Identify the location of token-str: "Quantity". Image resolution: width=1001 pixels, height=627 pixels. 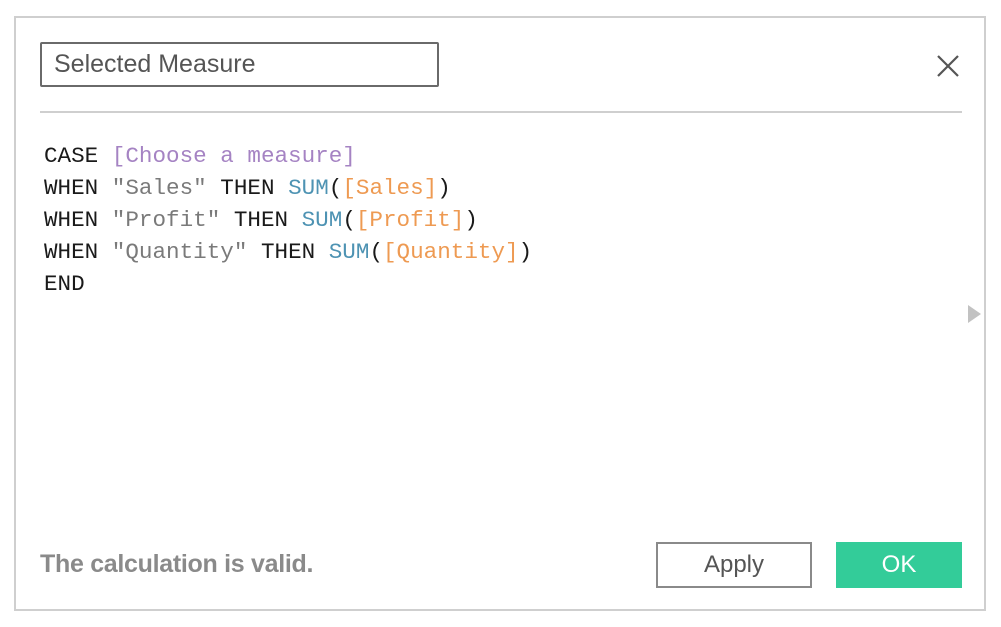
(179, 252).